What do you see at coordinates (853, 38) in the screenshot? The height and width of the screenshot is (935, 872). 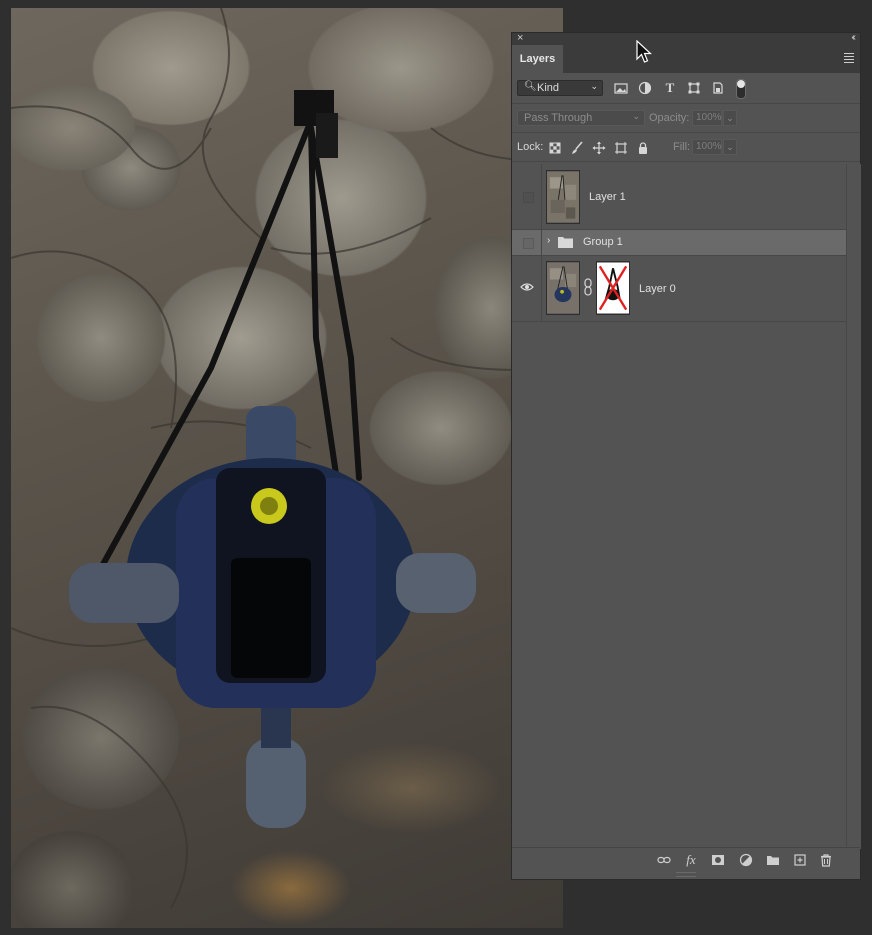 I see `collapse-panel-icon: ‹‹` at bounding box center [853, 38].